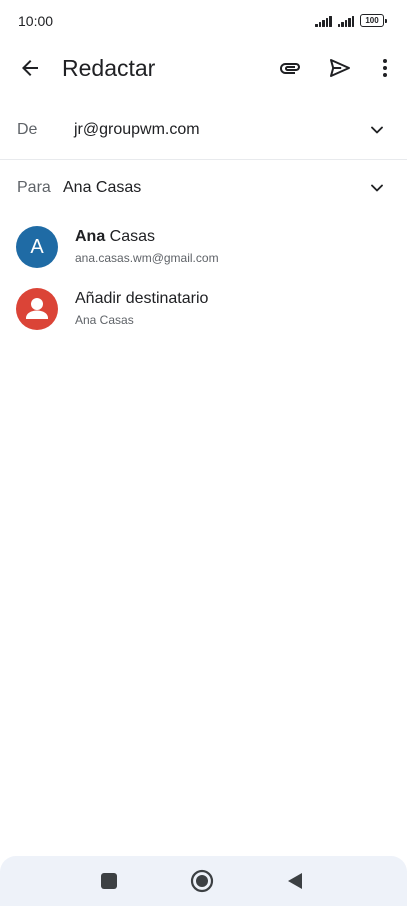 The image size is (407, 906). Describe the element at coordinates (203, 246) in the screenshot. I see `contact-suggestion: A Ana Casas ana.casas.wm@gmail.com` at that location.